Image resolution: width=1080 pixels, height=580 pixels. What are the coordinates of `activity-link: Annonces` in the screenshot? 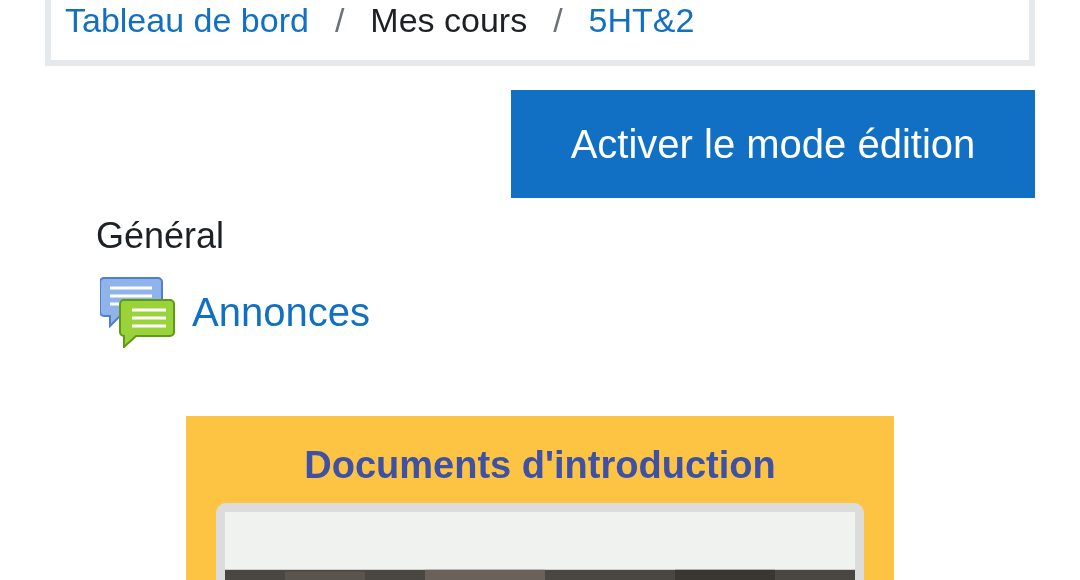 It's located at (281, 312).